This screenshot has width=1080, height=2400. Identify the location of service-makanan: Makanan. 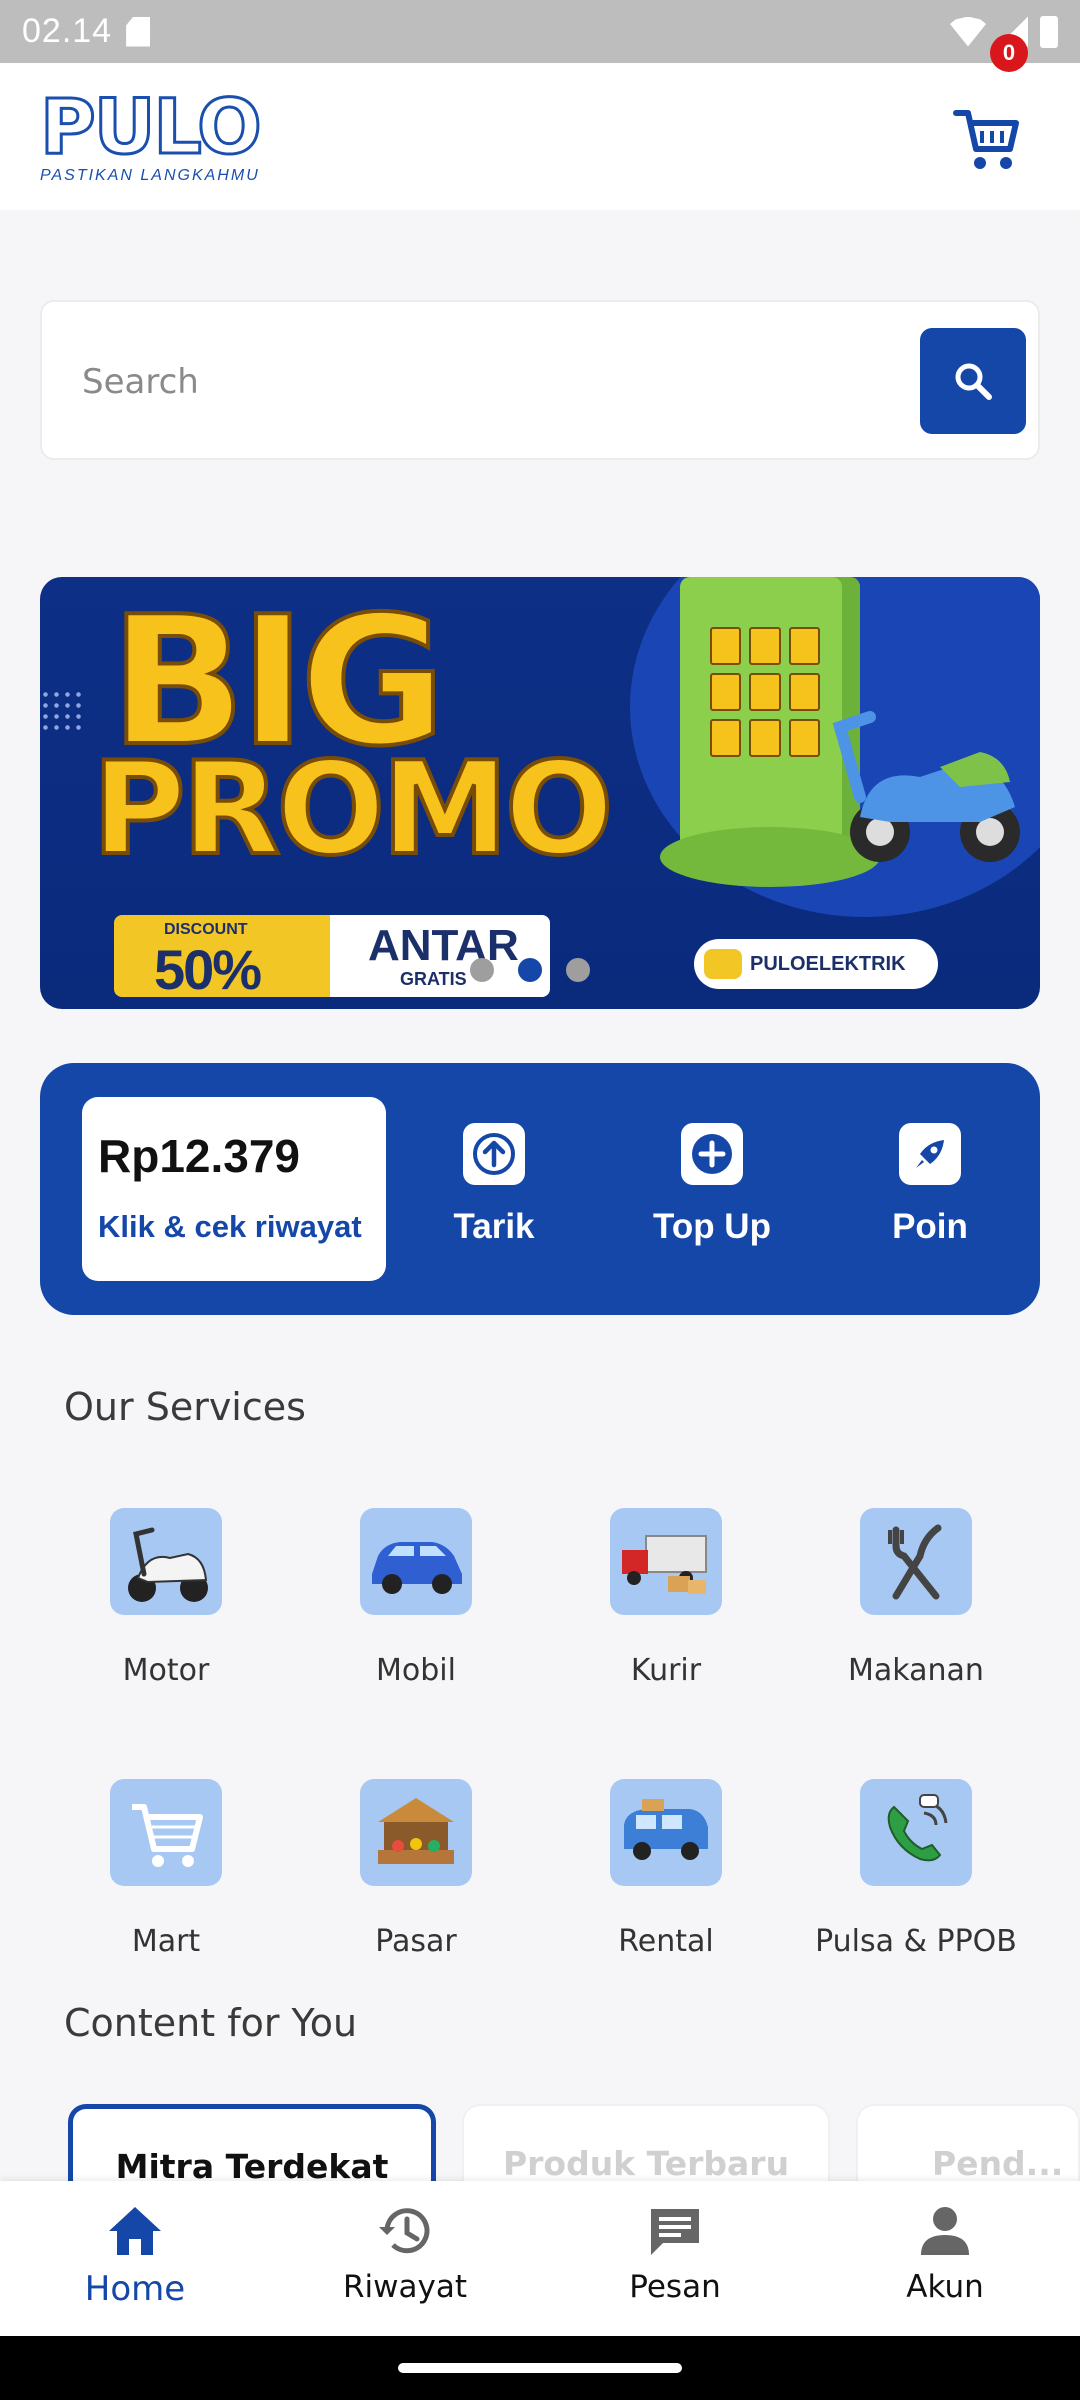
(916, 1598).